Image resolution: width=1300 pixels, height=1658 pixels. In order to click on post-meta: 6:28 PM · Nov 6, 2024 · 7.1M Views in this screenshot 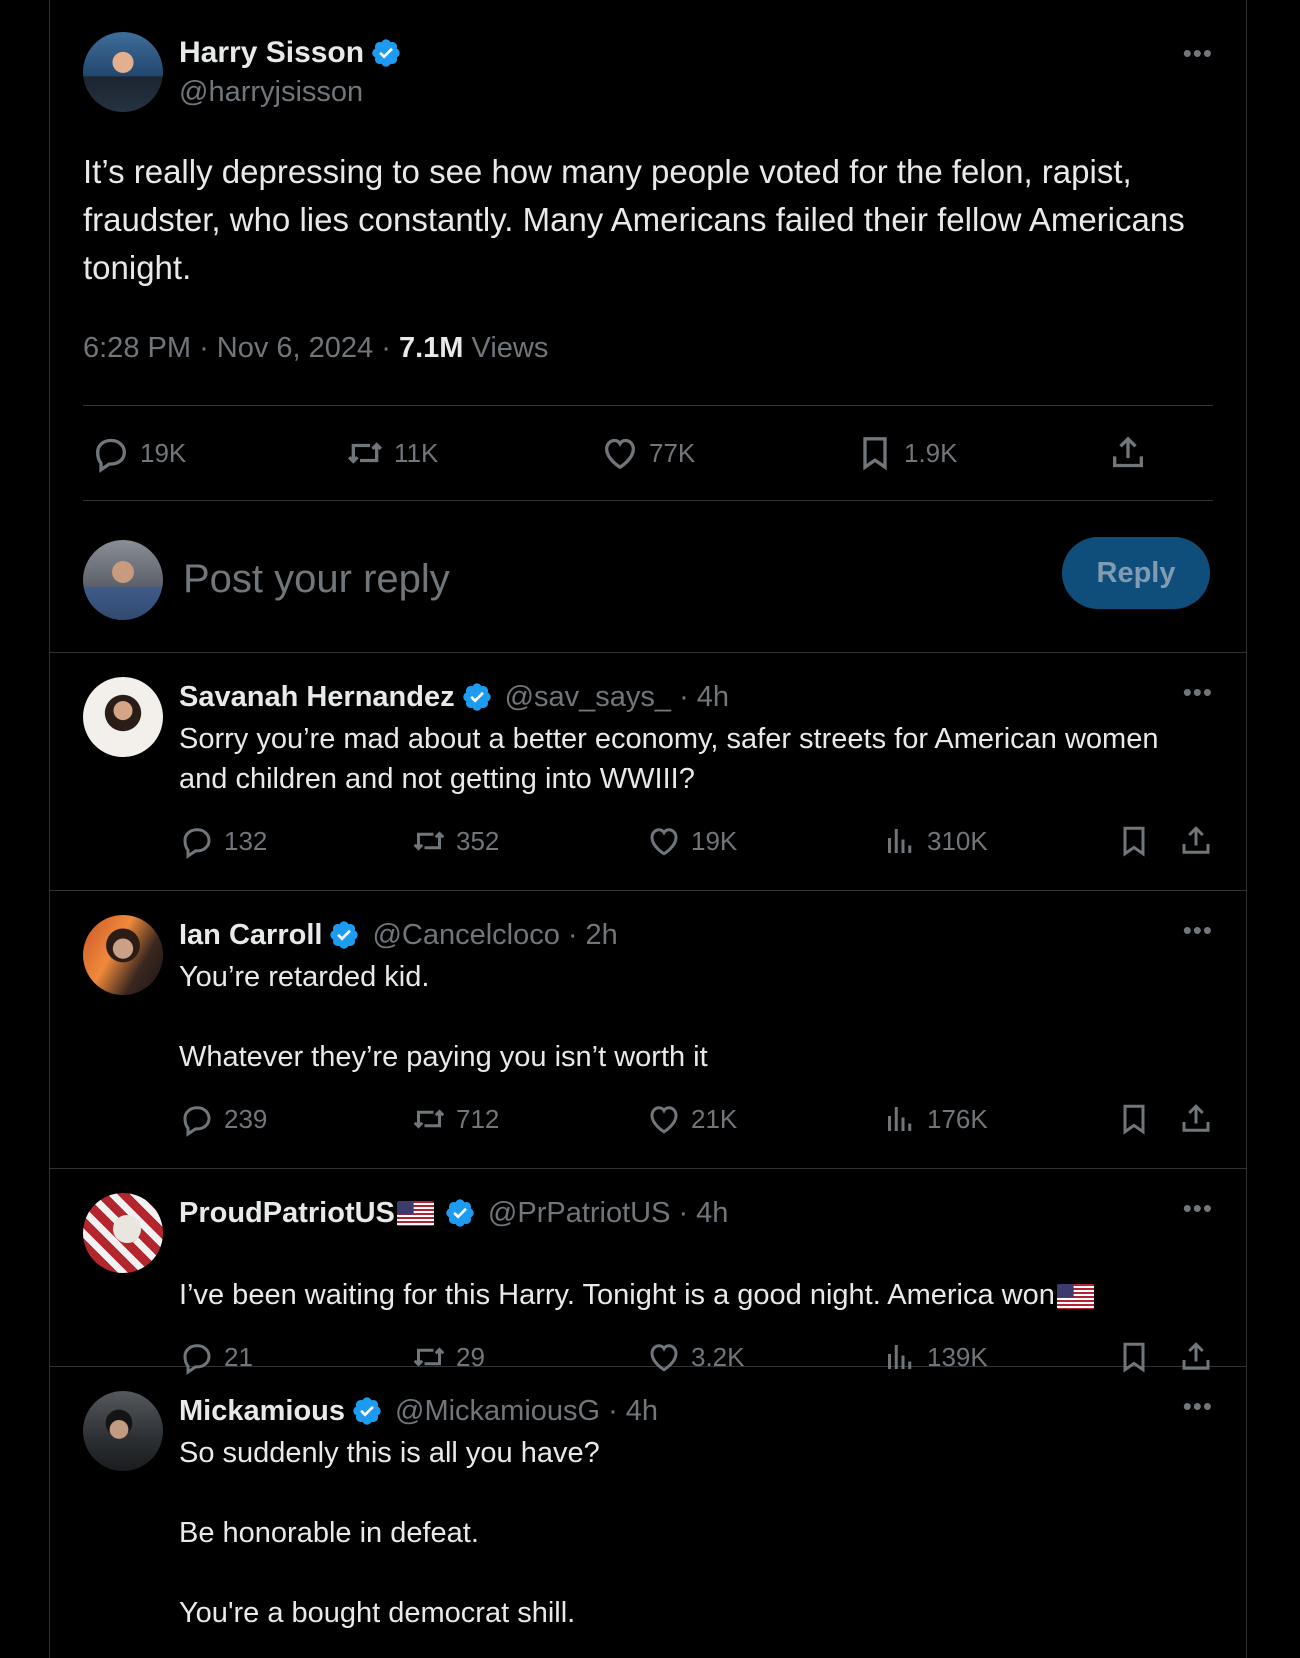, I will do `click(316, 348)`.